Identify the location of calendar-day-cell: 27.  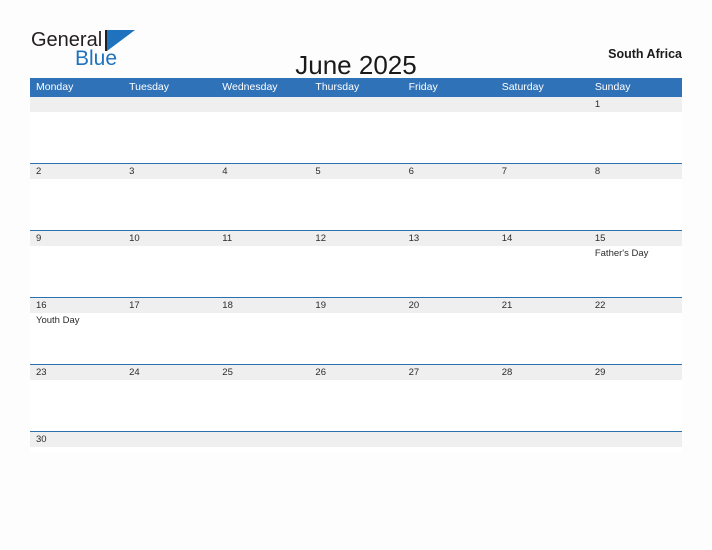
(449, 398).